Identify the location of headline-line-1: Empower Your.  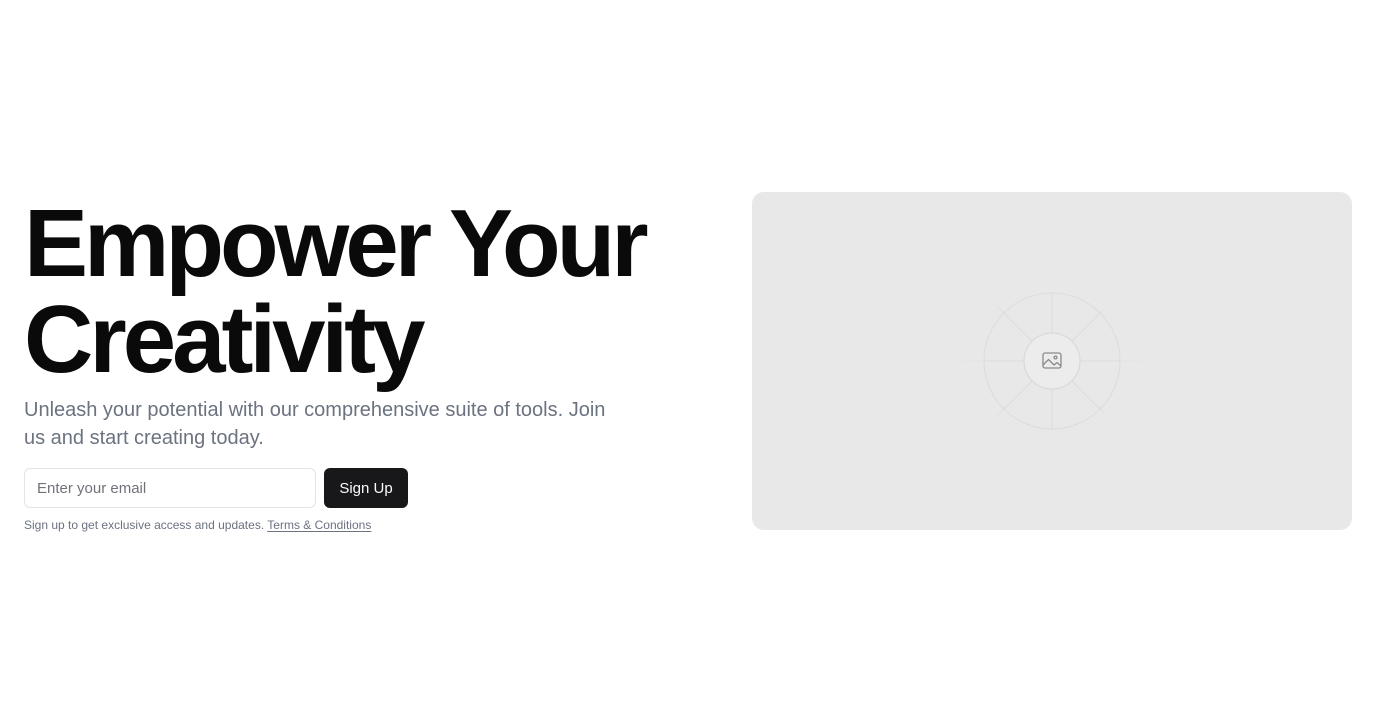
(336, 243).